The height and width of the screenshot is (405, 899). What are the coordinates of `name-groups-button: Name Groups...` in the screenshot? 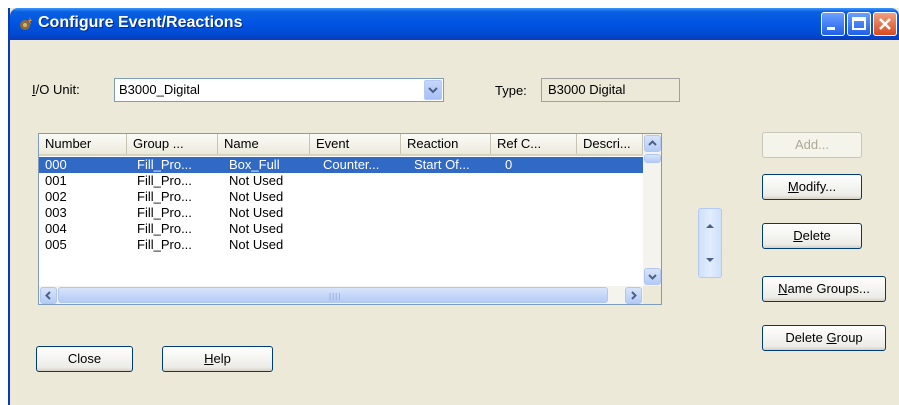 It's located at (824, 289).